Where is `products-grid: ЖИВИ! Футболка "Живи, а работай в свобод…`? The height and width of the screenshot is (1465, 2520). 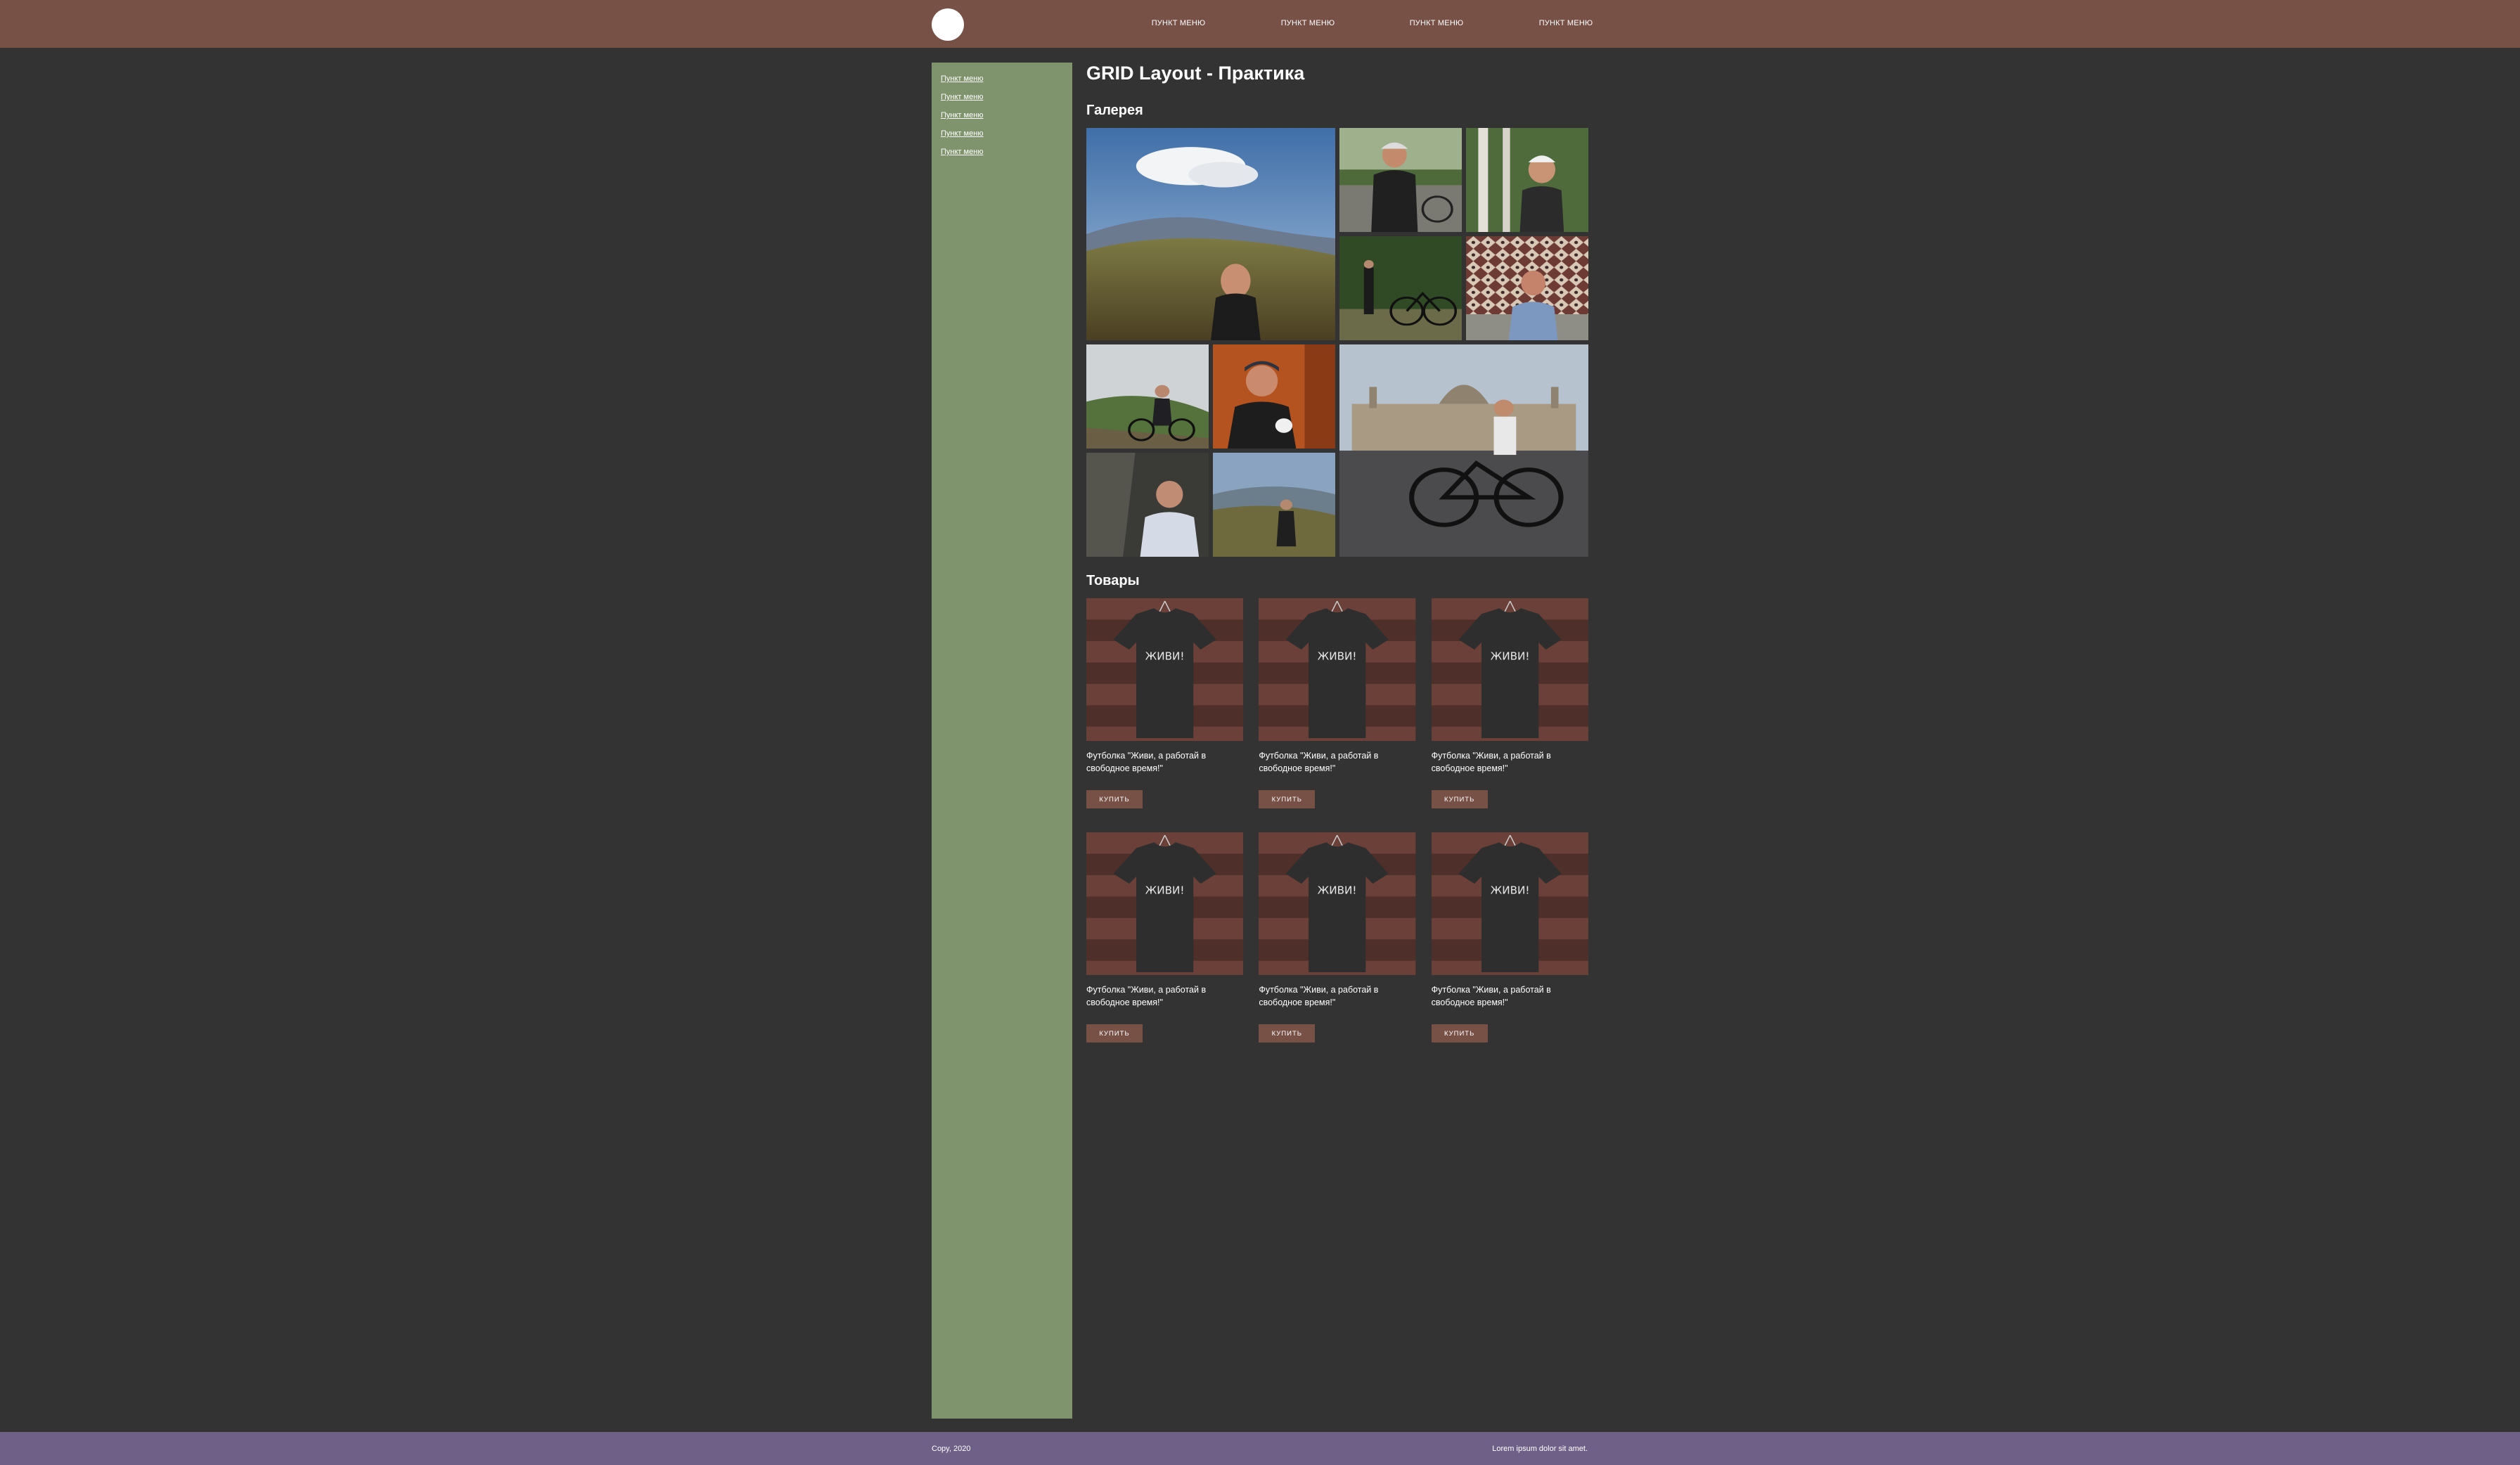
products-grid: ЖИВИ! Футболка "Живи, а работай в свобод… is located at coordinates (1337, 820).